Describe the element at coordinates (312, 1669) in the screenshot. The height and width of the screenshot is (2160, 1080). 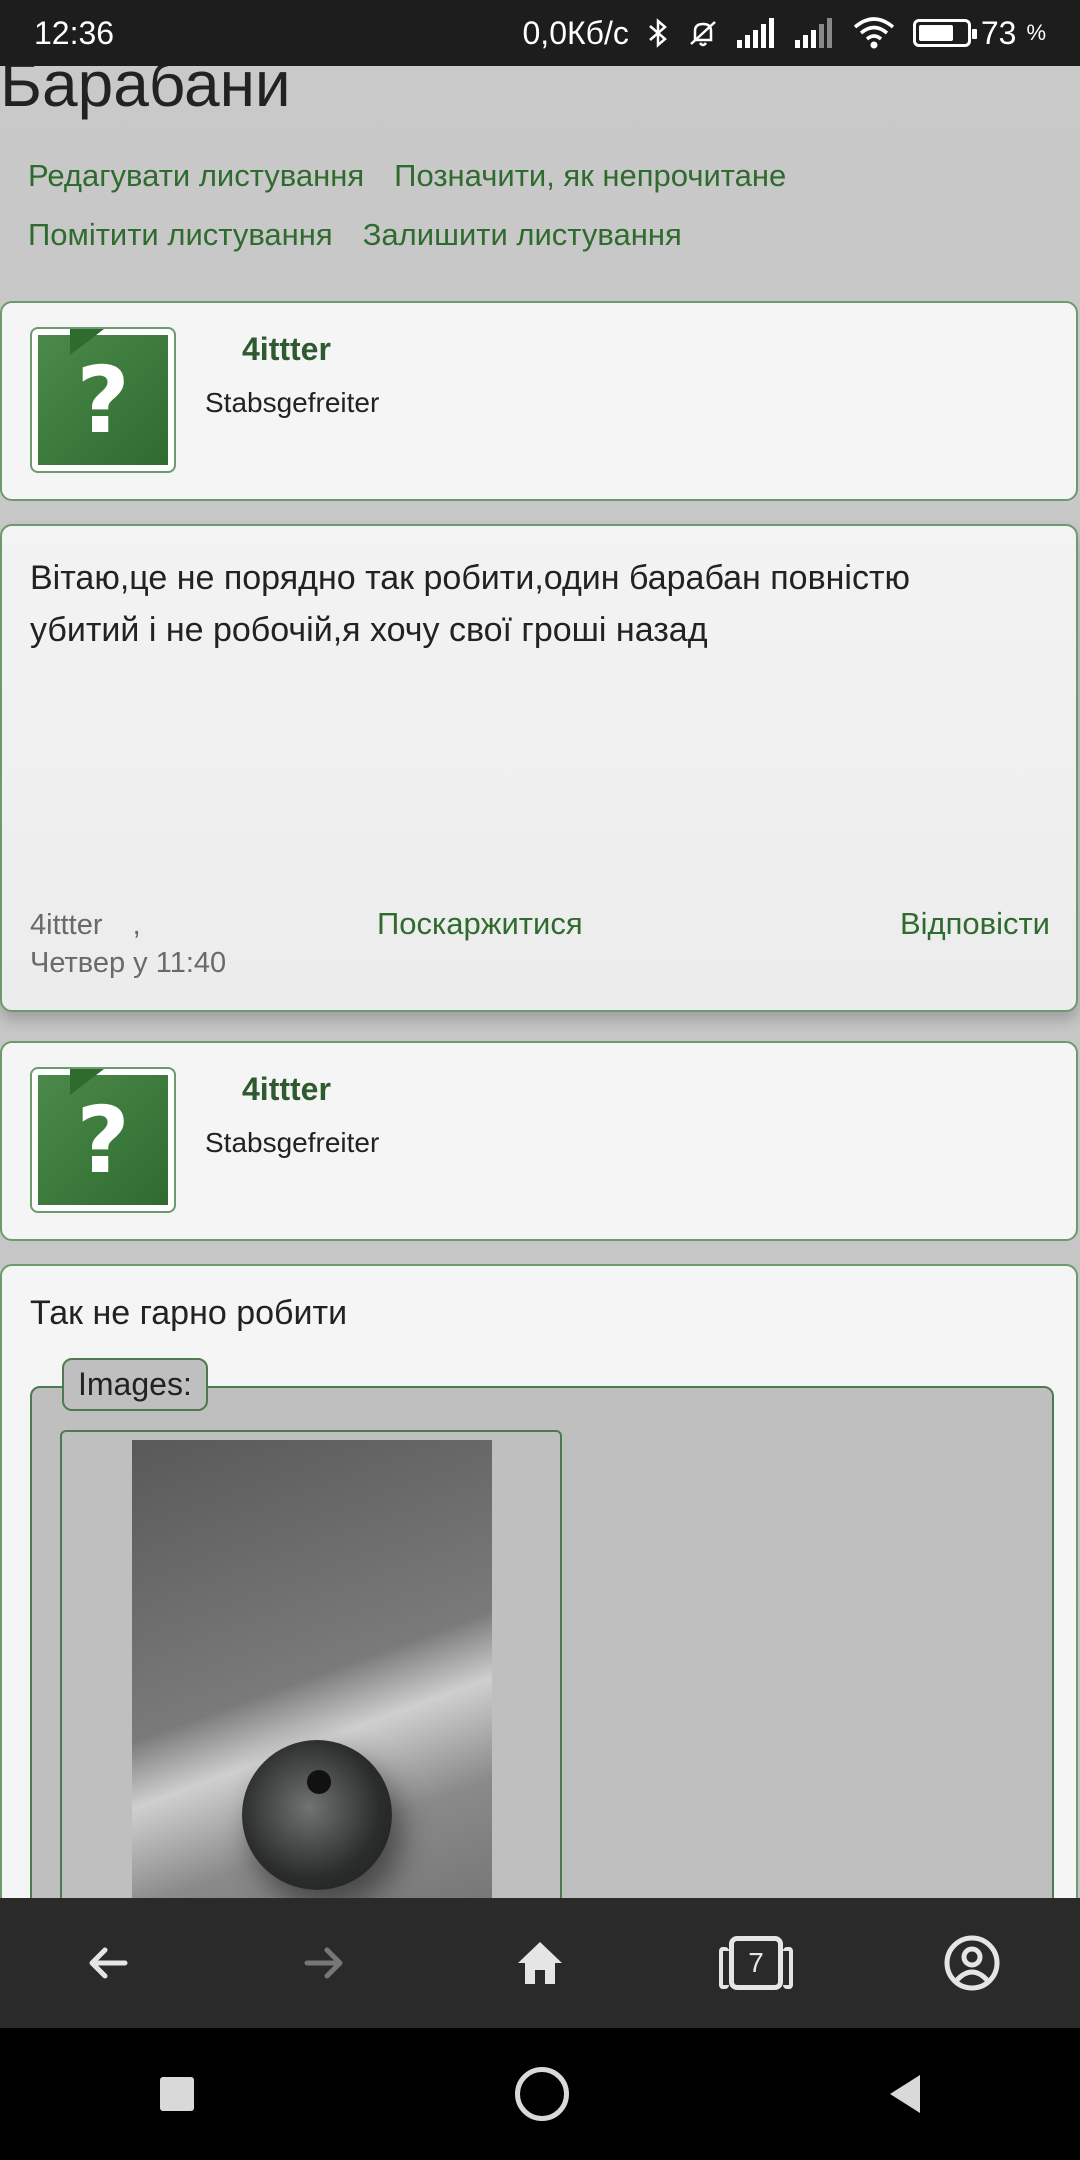
I see `attachment-image` at that location.